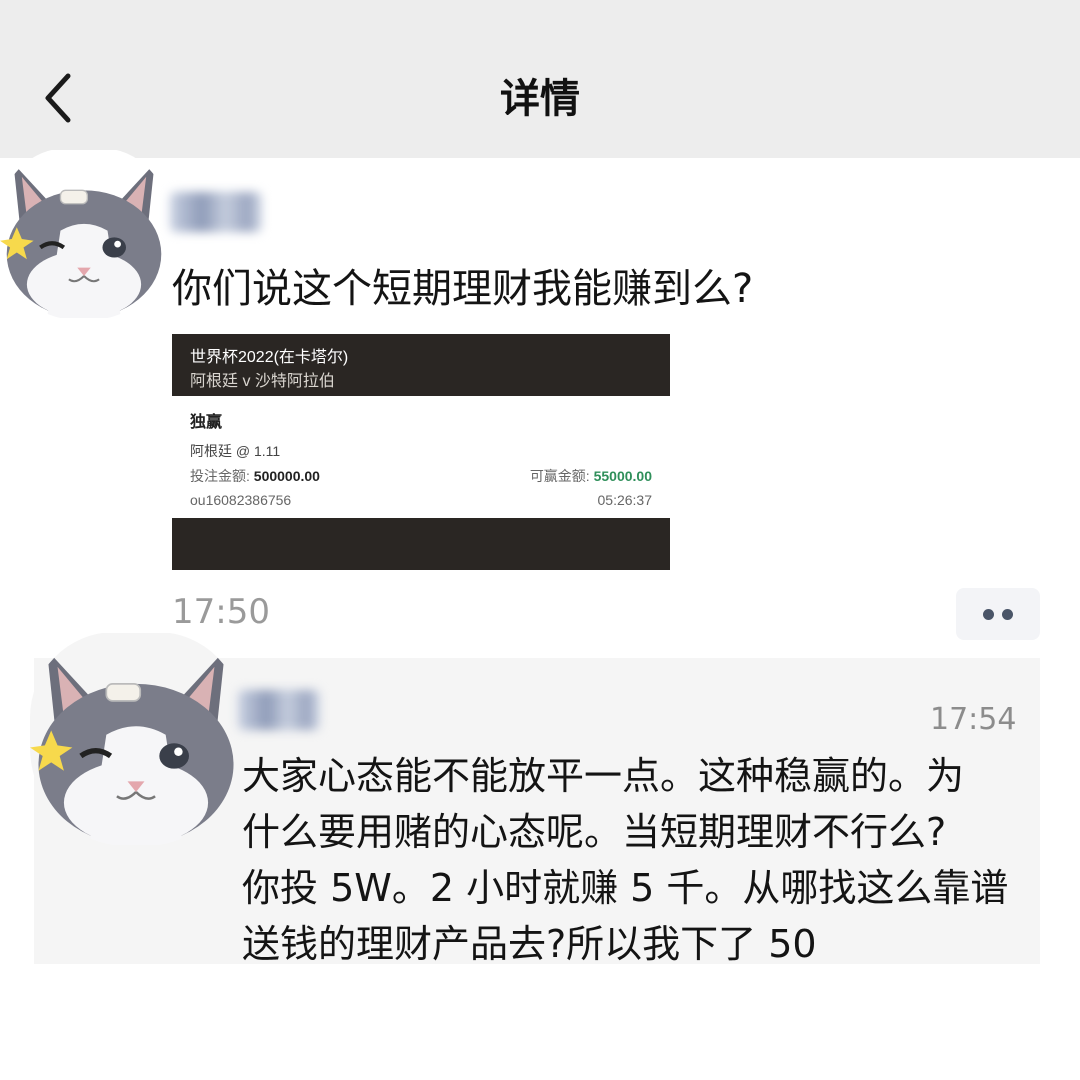 The image size is (1080, 1080). What do you see at coordinates (973, 719) in the screenshot?
I see `comment-time: 17:54` at bounding box center [973, 719].